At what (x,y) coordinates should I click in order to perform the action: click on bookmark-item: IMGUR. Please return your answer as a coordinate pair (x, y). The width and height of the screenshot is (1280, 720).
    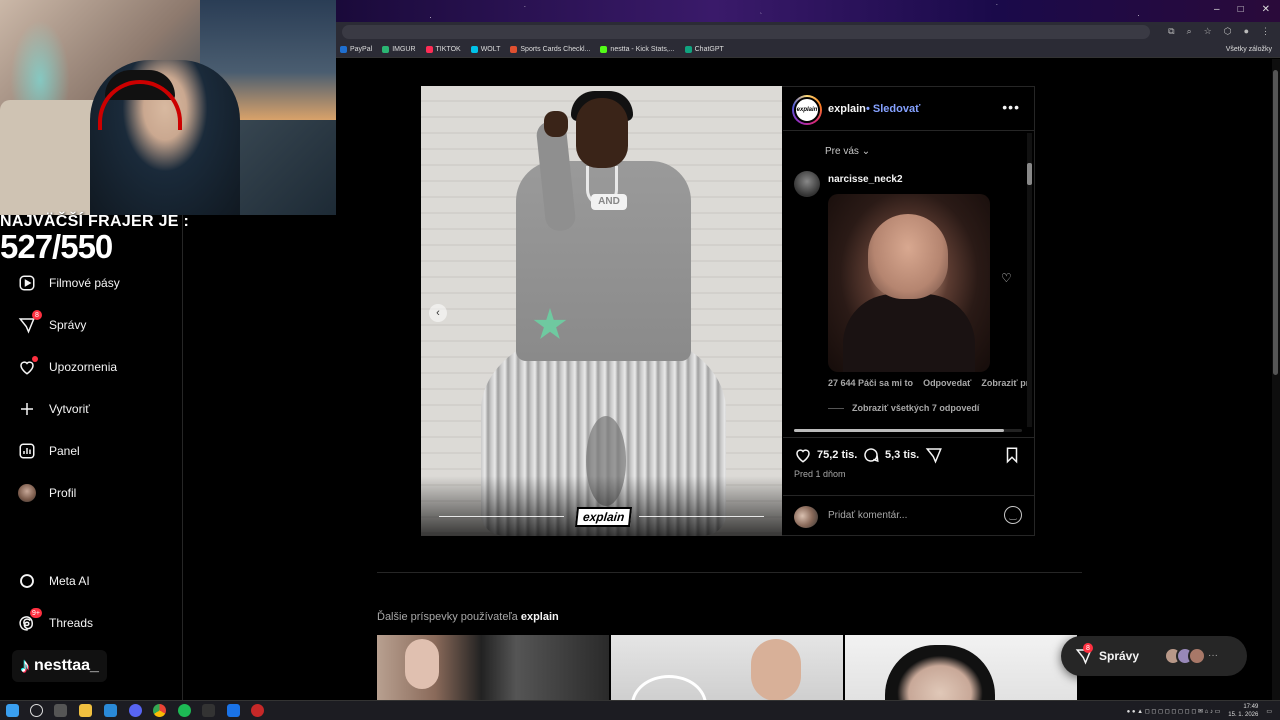
    Looking at the image, I should click on (399, 49).